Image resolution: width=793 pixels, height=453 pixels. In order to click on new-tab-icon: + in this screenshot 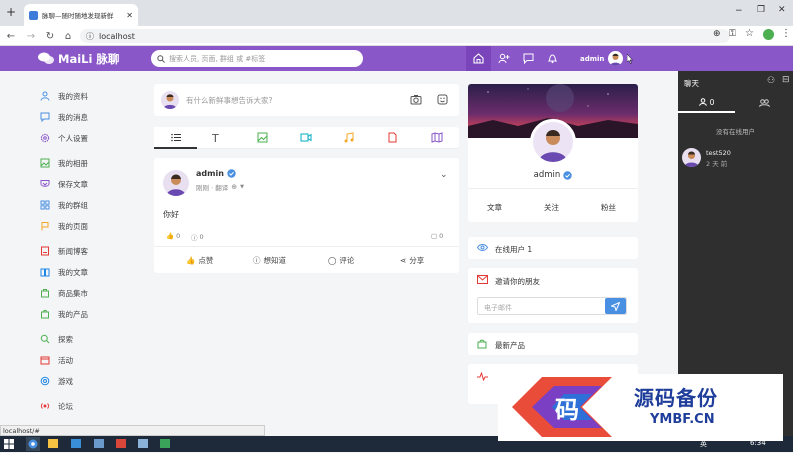, I will do `click(11, 12)`.